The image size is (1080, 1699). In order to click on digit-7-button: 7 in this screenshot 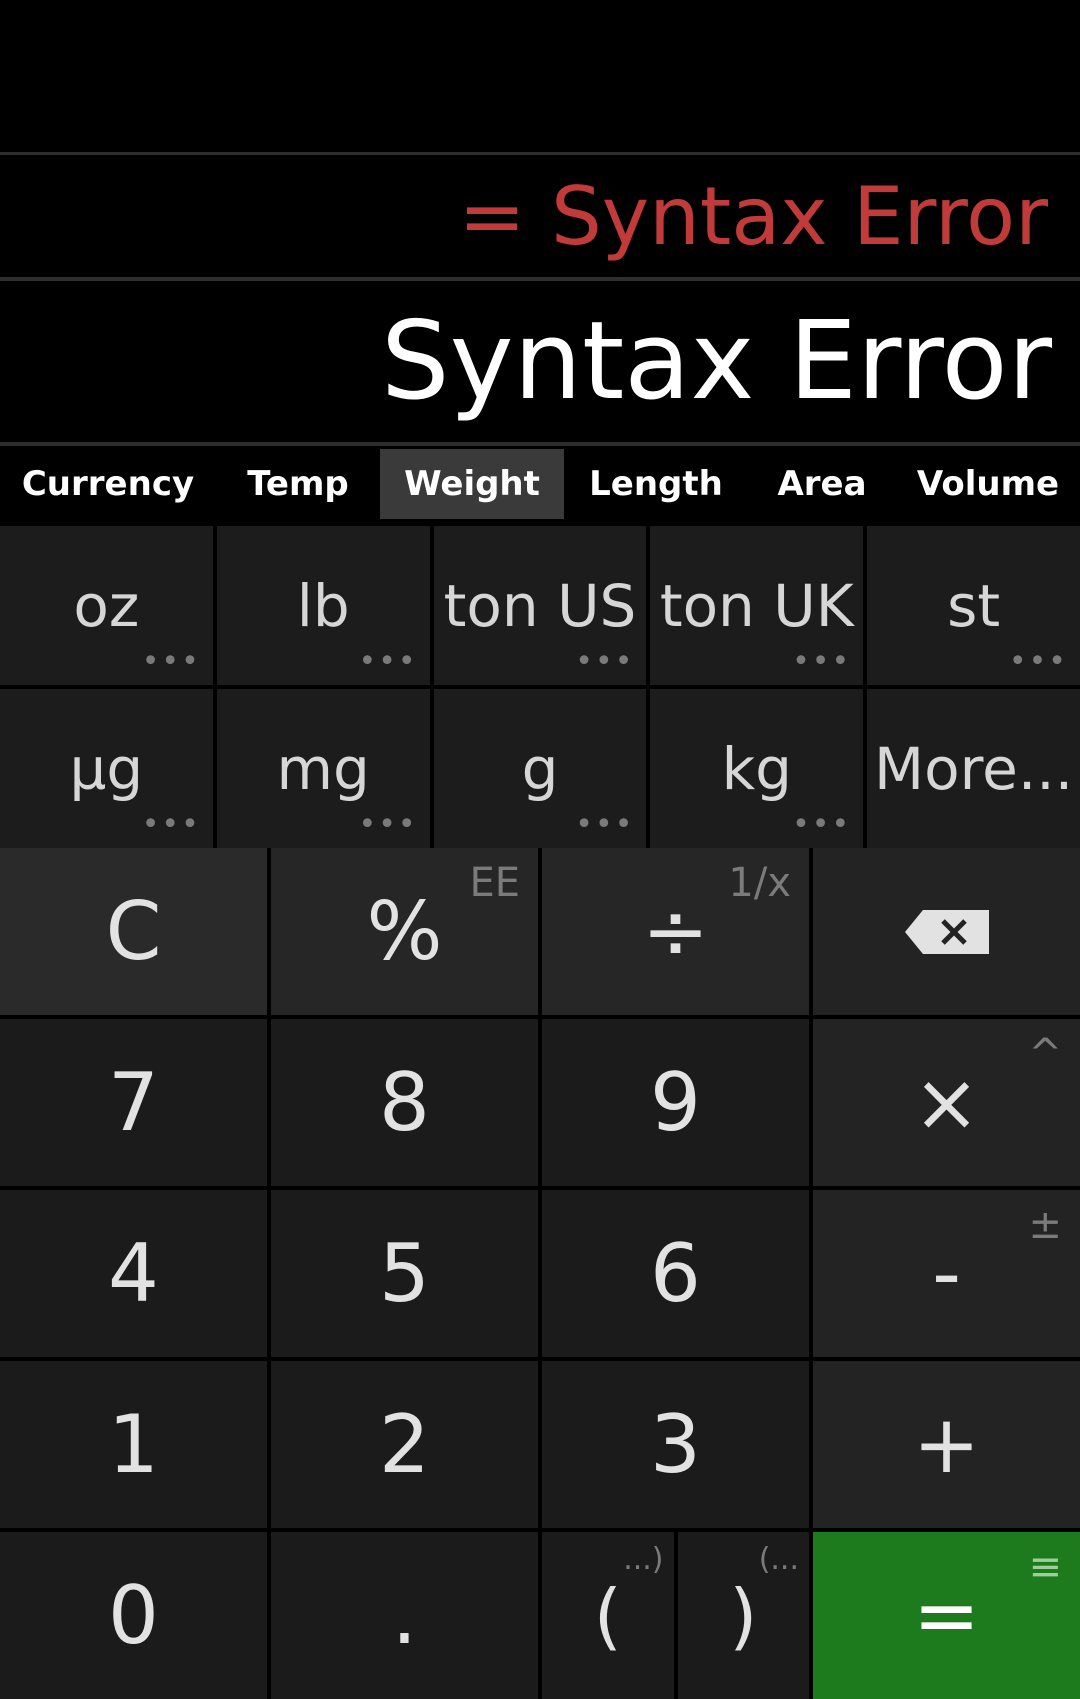, I will do `click(133, 1102)`.